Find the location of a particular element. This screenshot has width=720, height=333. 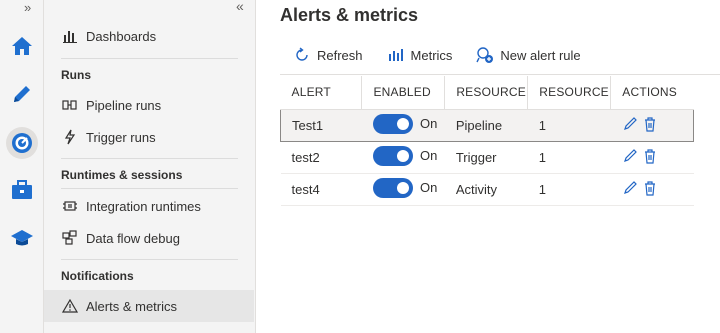

new-alert-rule-button: New alert rule is located at coordinates (528, 55).